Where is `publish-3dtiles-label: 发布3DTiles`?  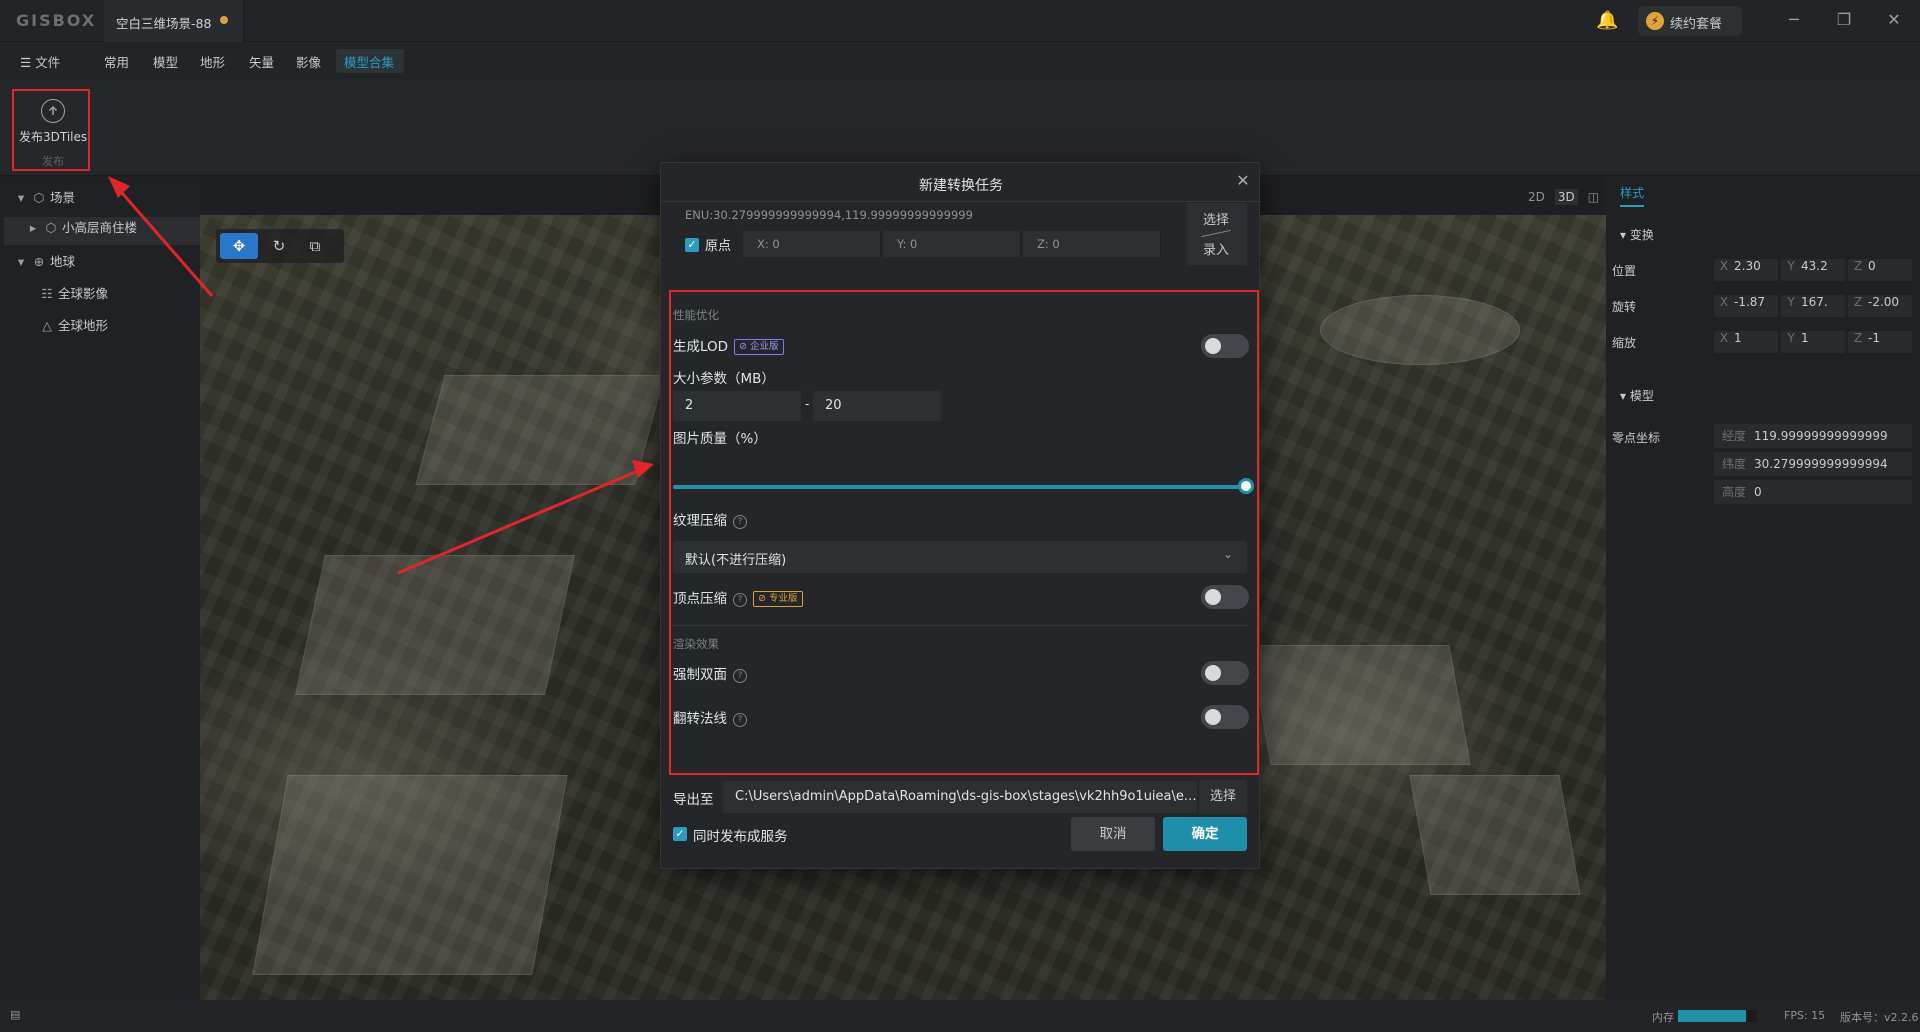 publish-3dtiles-label: 发布3DTiles is located at coordinates (53, 137).